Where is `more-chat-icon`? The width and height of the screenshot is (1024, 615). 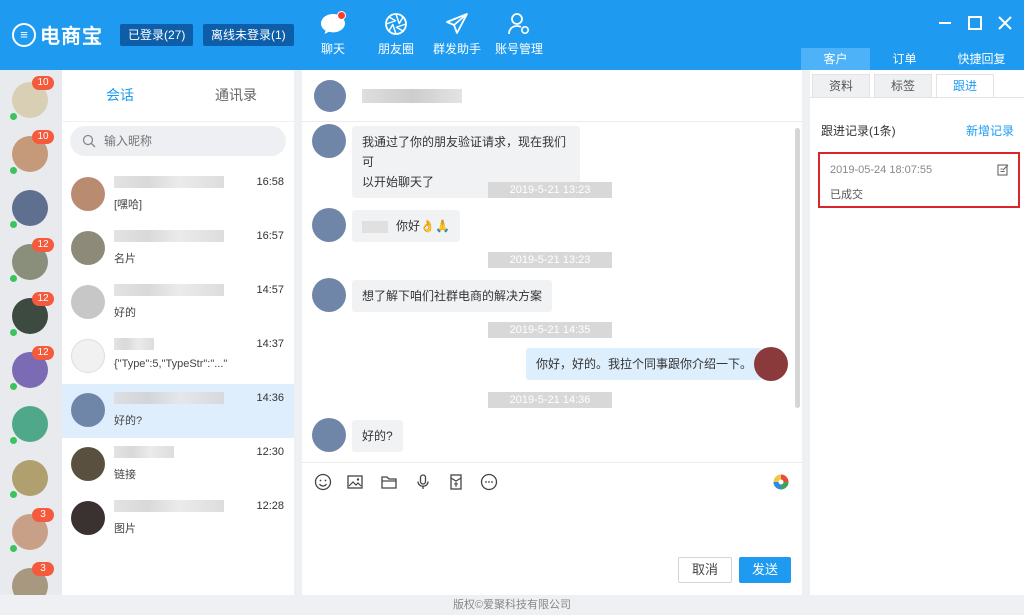
more-chat-icon is located at coordinates (489, 482).